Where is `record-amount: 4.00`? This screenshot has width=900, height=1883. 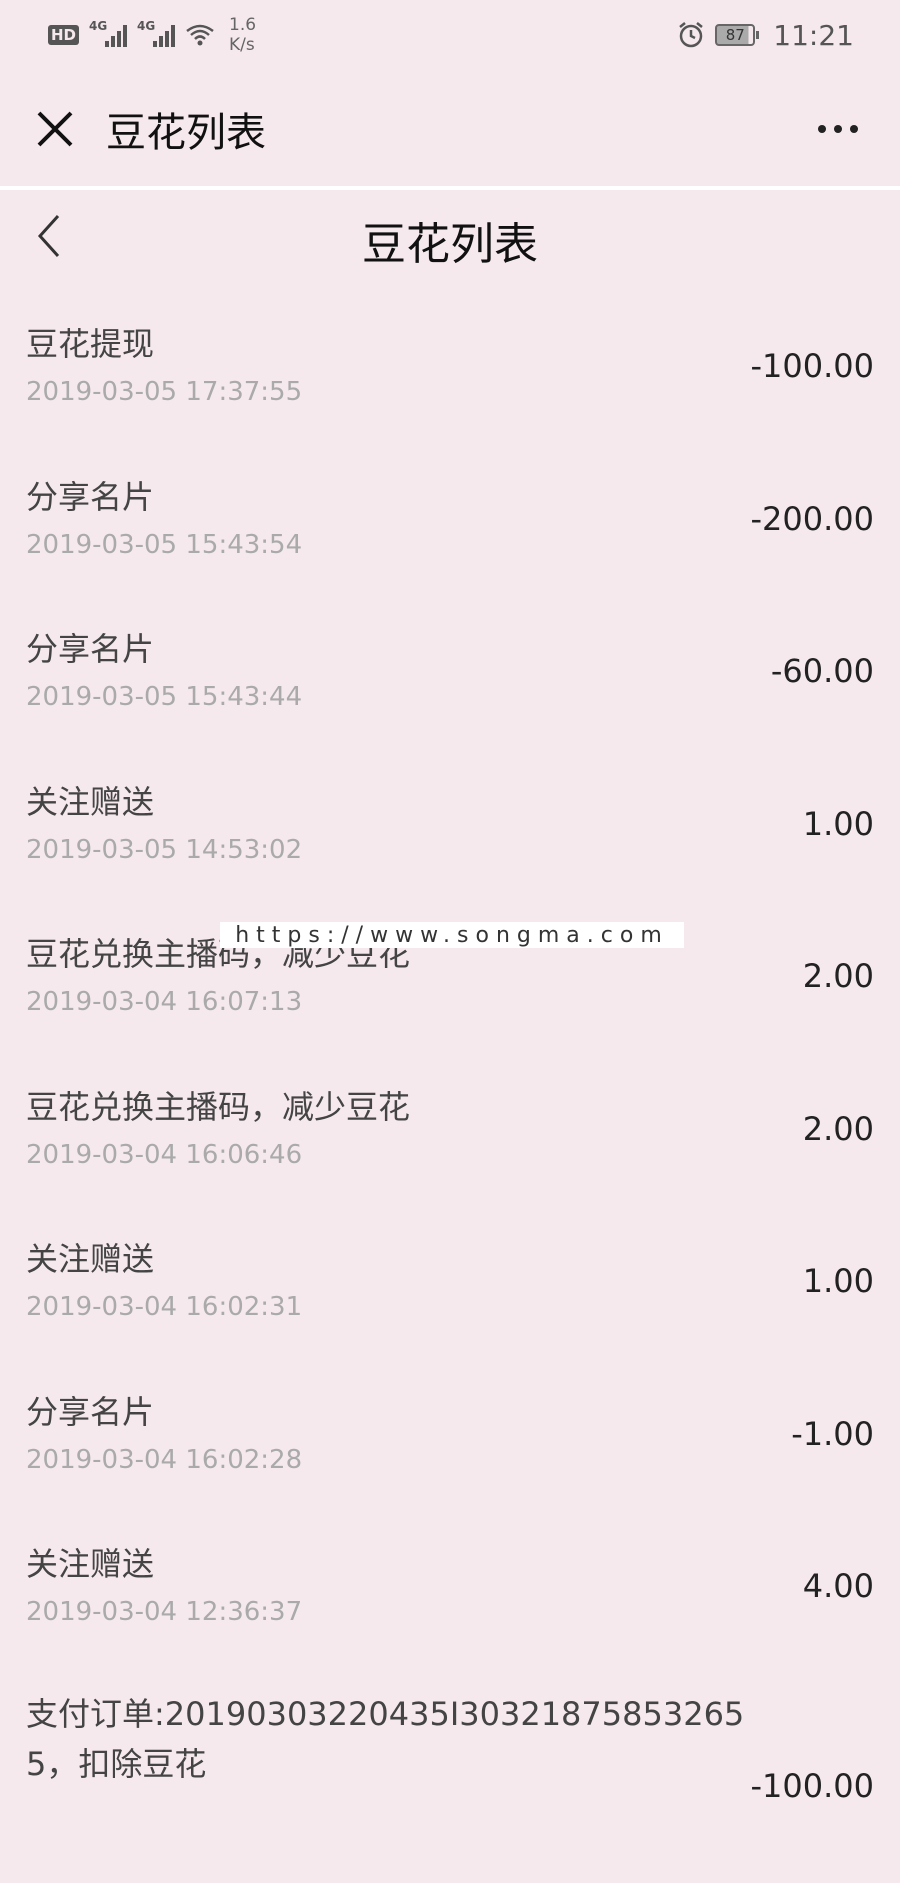
record-amount: 4.00 is located at coordinates (838, 1586).